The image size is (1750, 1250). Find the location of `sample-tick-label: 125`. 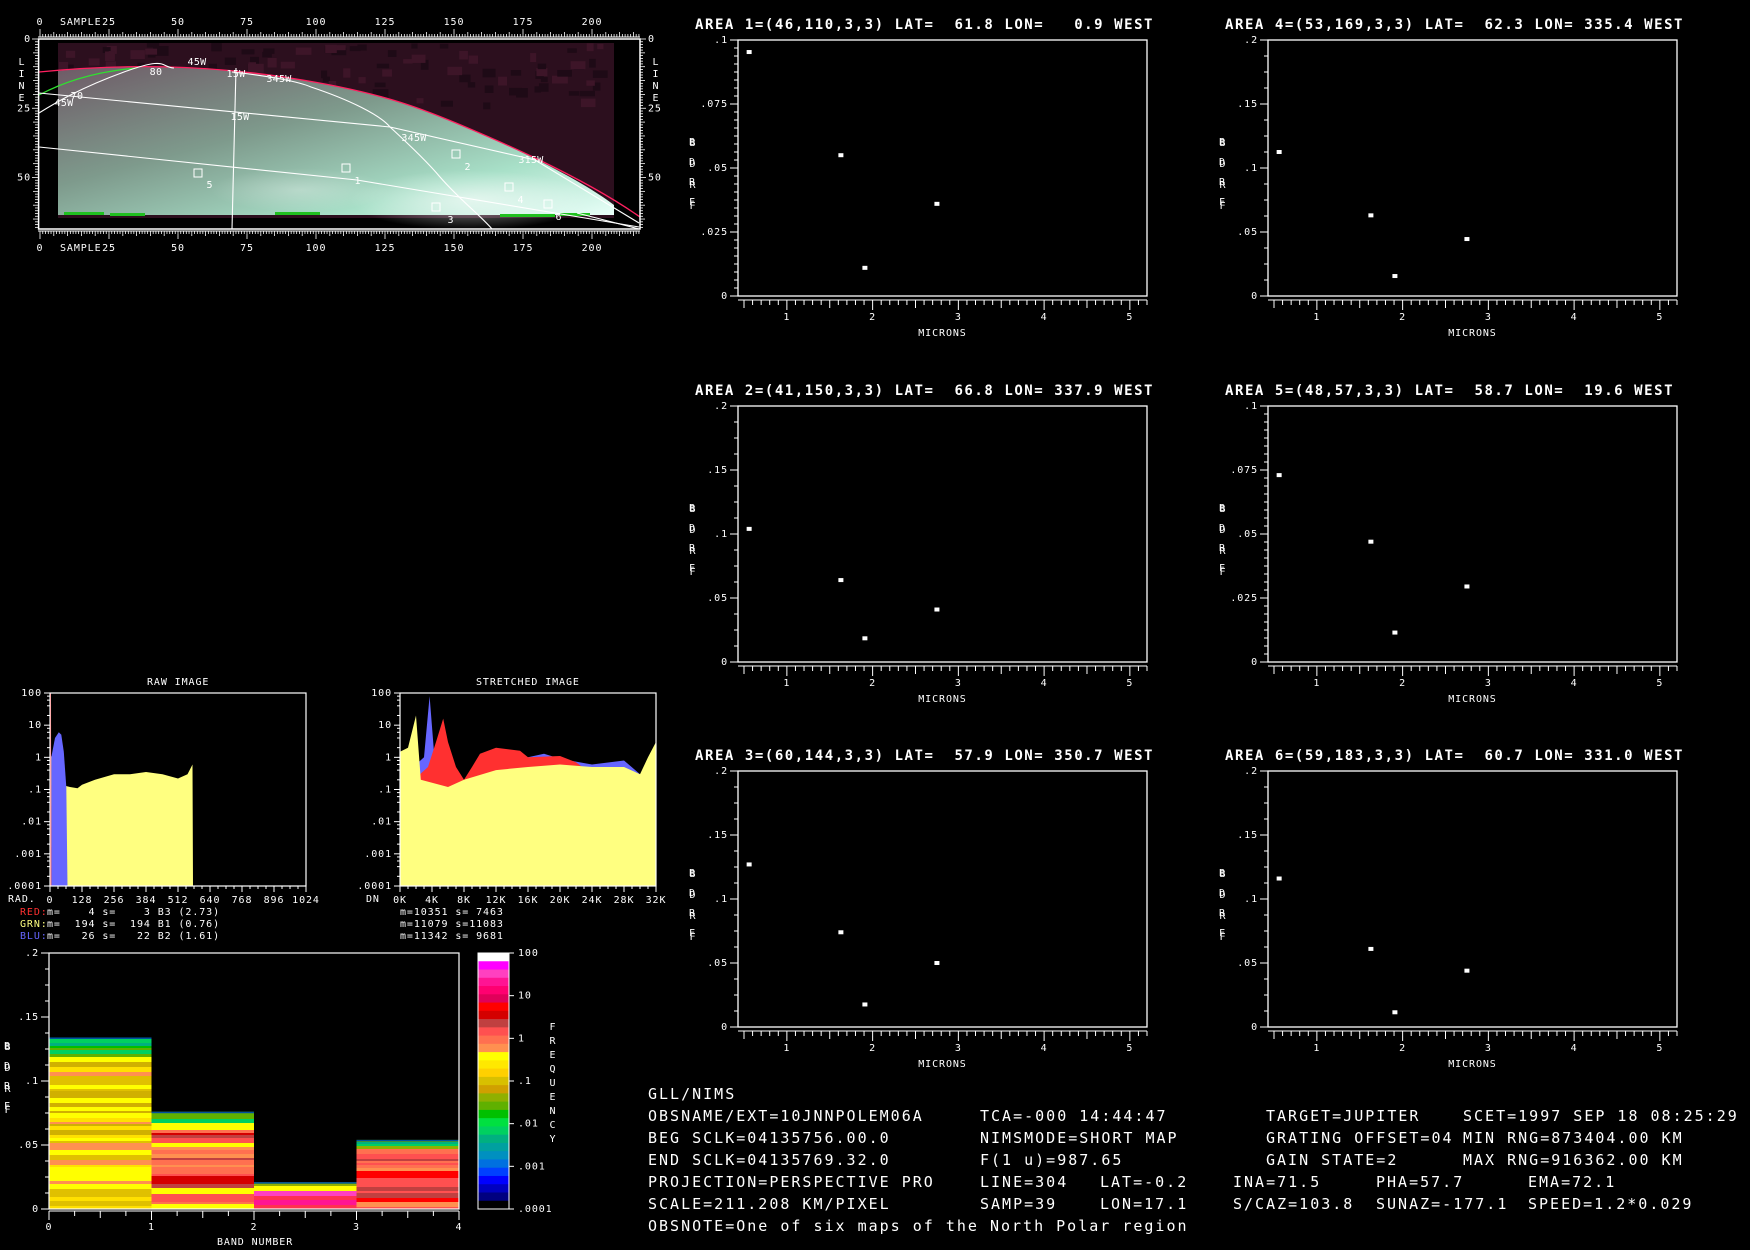

sample-tick-label: 125 is located at coordinates (385, 22).